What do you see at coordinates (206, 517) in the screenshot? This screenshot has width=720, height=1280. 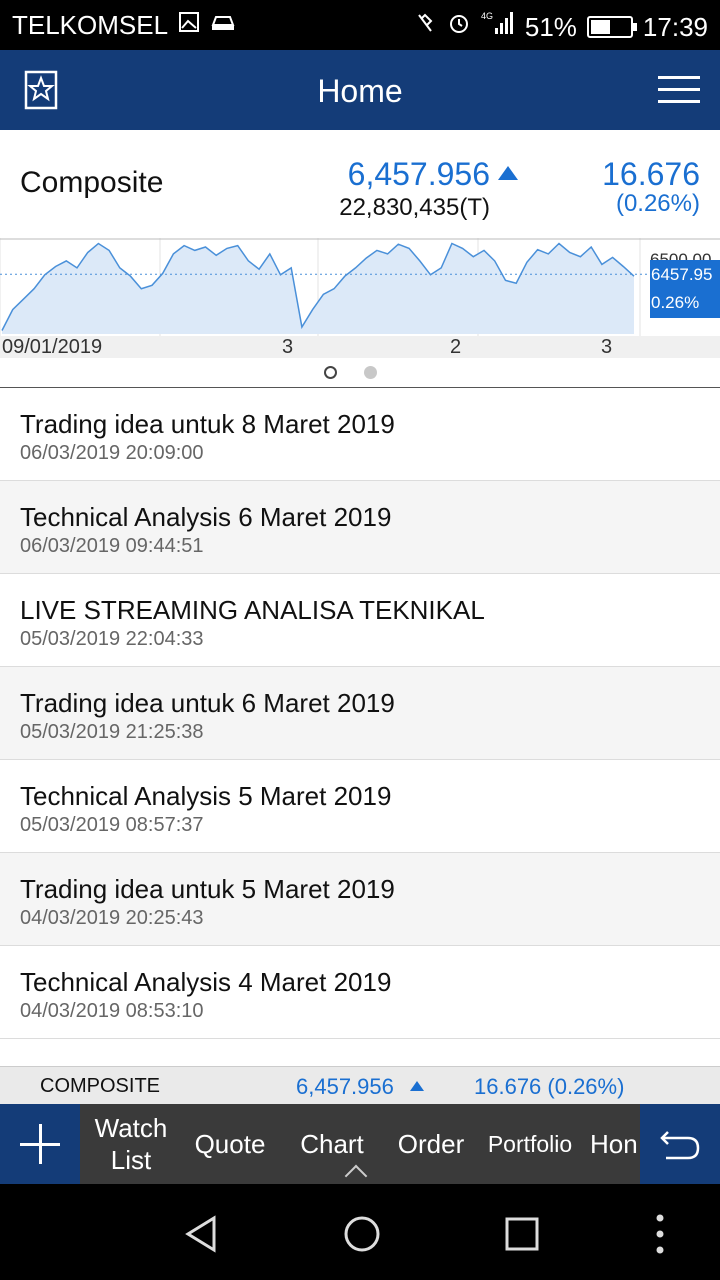 I see `news-title: Technical Analysis 6 Maret 2019` at bounding box center [206, 517].